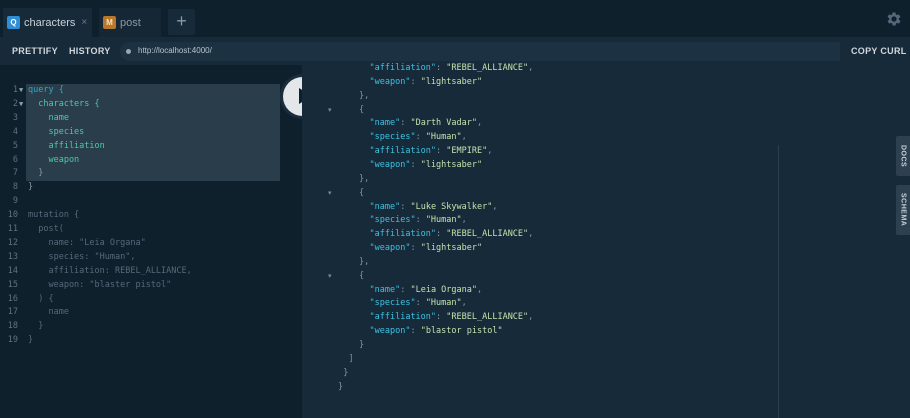  I want to click on result-line: }, so click(340, 387).